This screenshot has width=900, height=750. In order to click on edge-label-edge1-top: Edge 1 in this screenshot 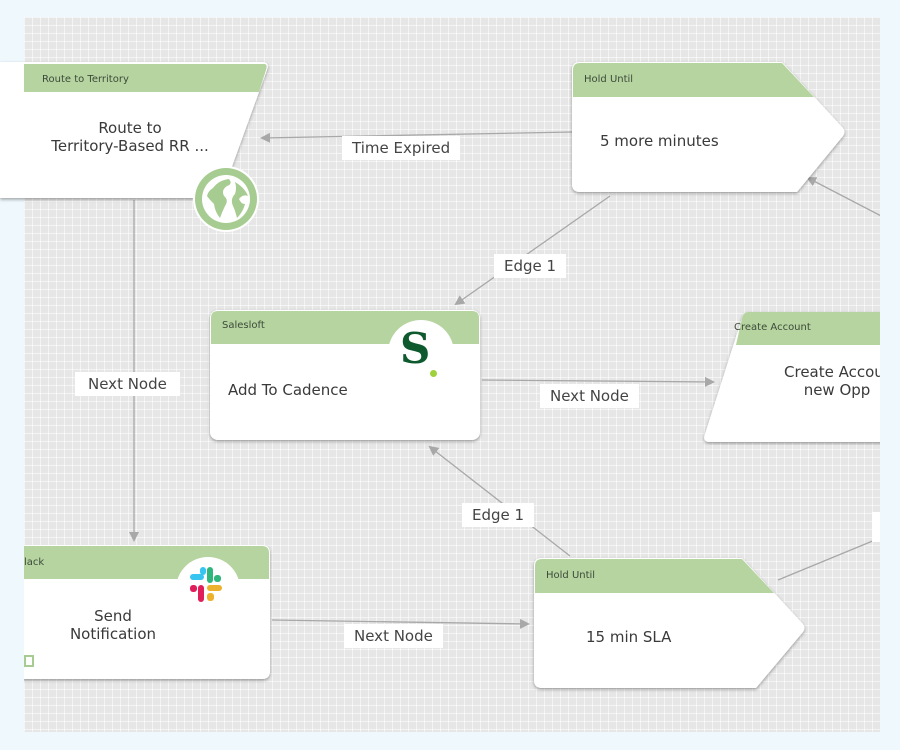, I will do `click(530, 266)`.